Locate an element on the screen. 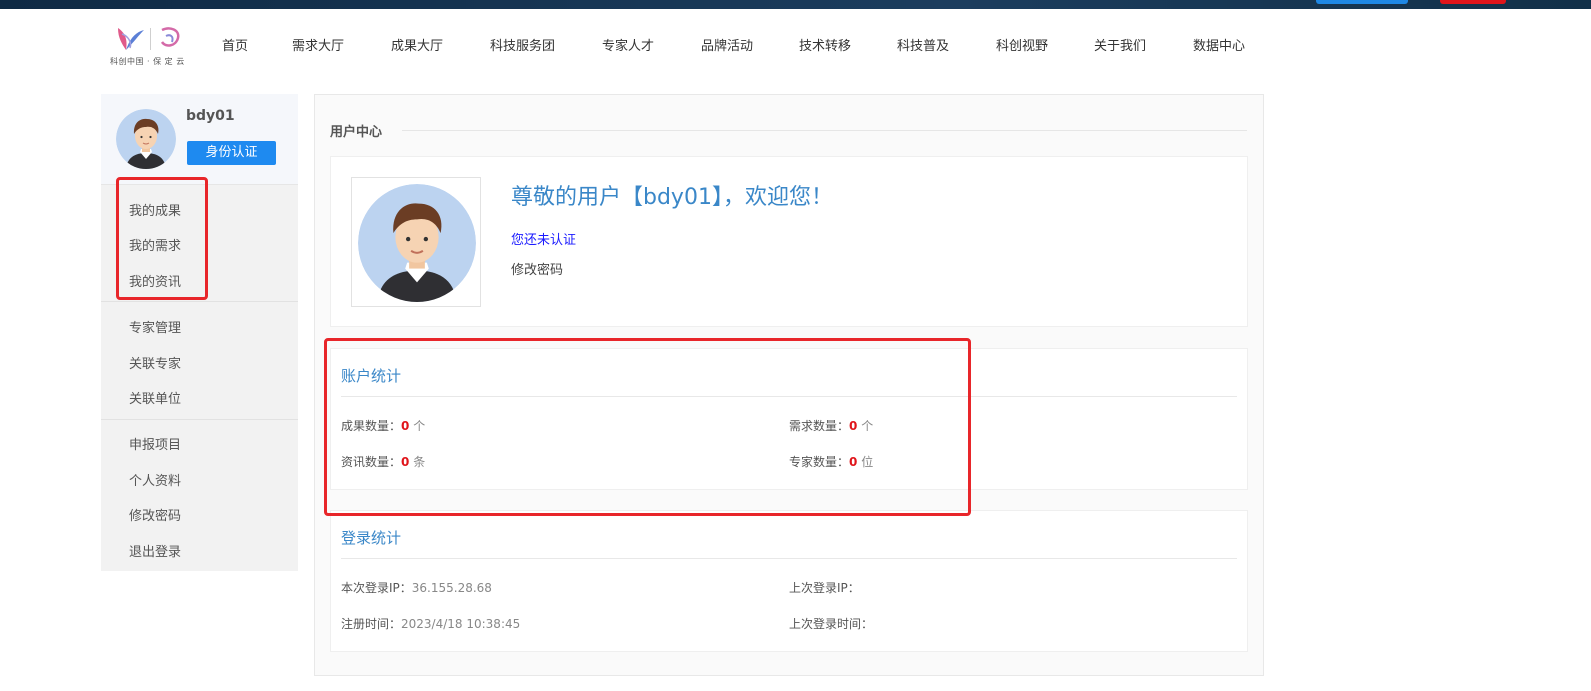  register-time: 注册时间：2023/4/18 10:38:45 is located at coordinates (430, 623).